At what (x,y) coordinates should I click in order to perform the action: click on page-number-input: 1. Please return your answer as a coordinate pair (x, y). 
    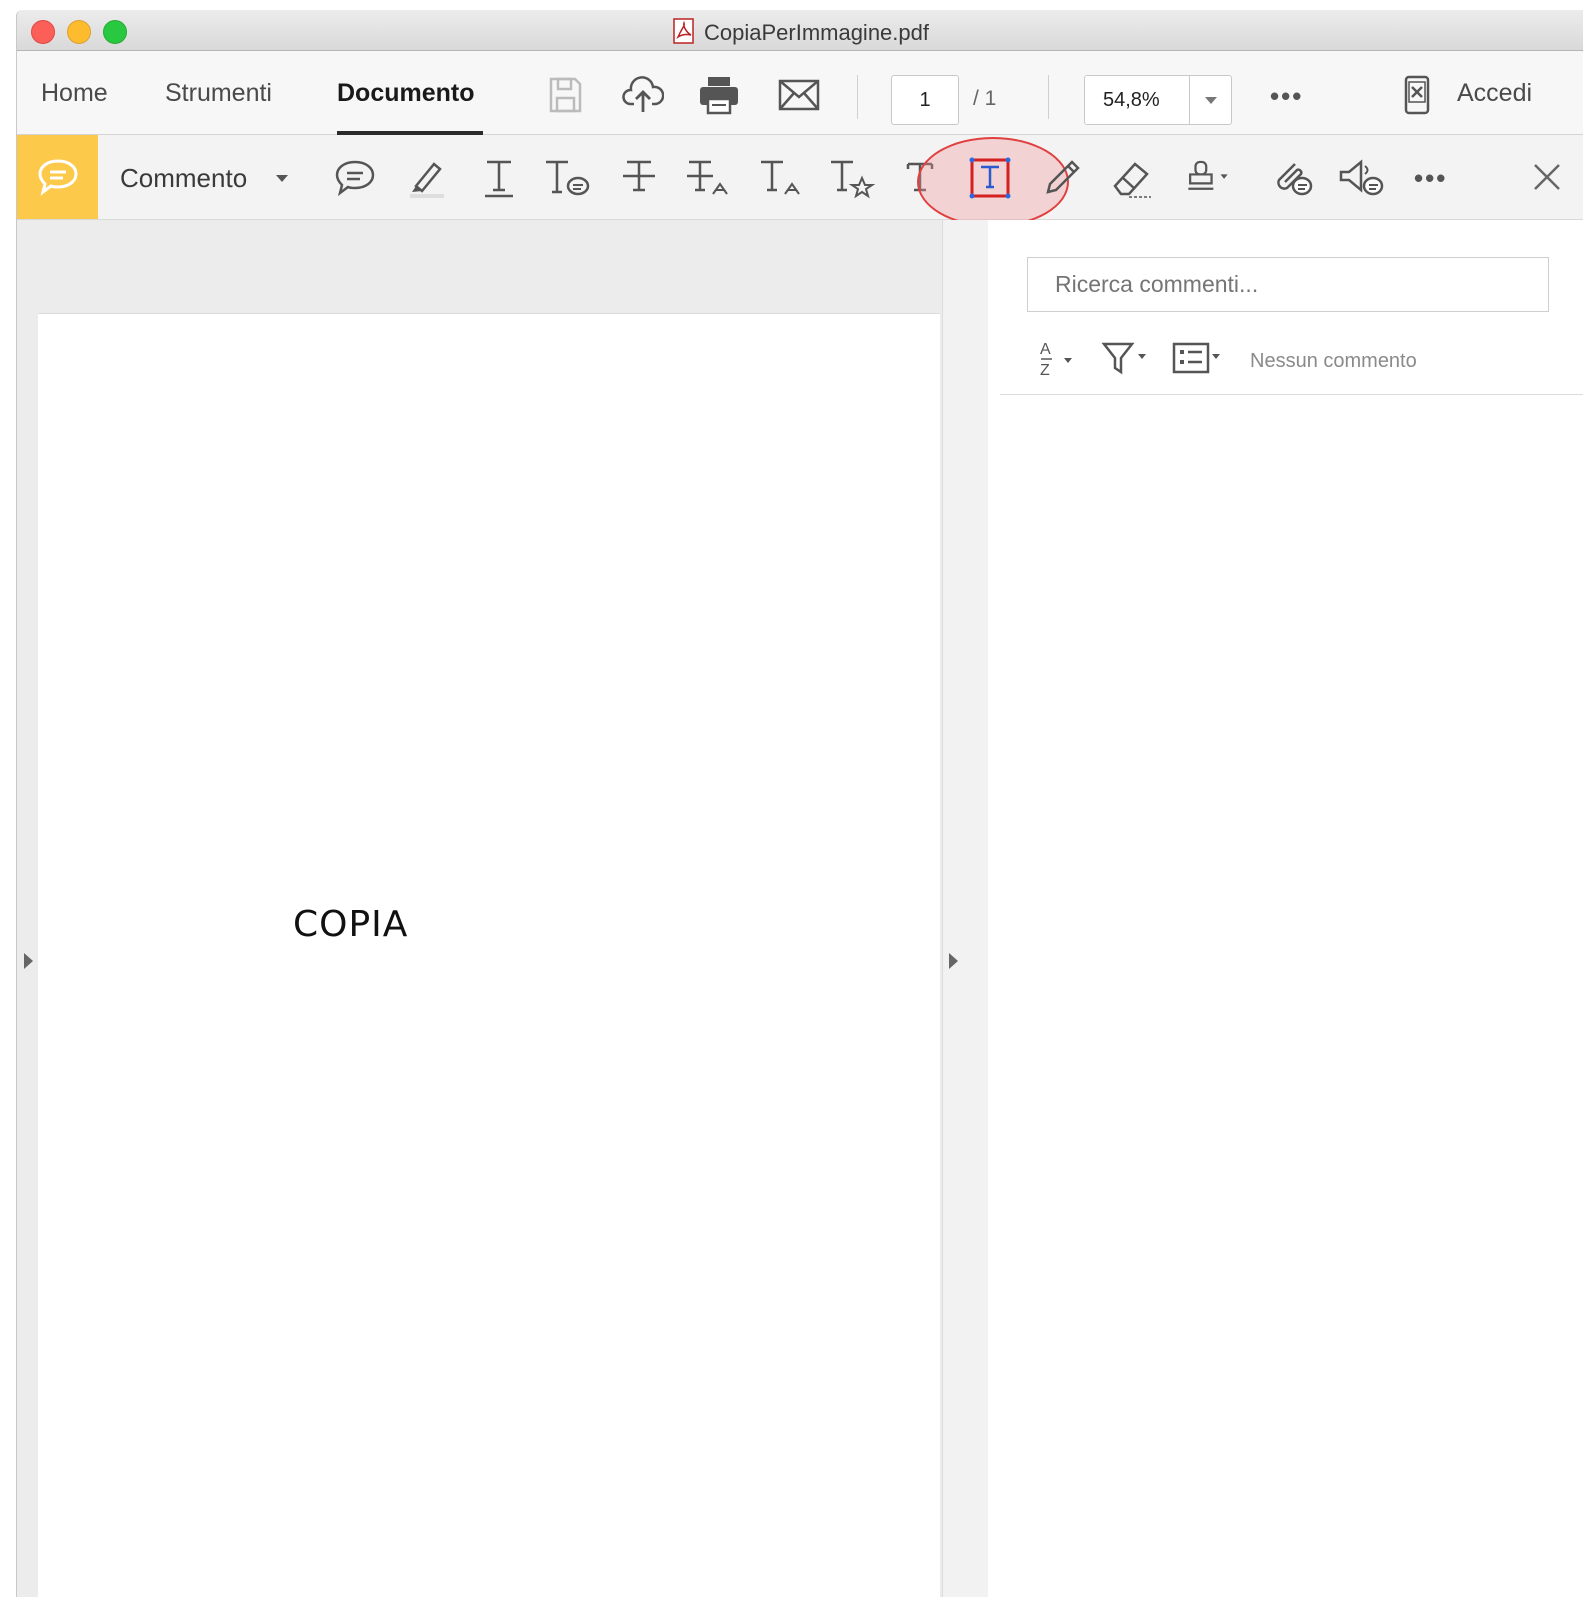
    Looking at the image, I should click on (925, 100).